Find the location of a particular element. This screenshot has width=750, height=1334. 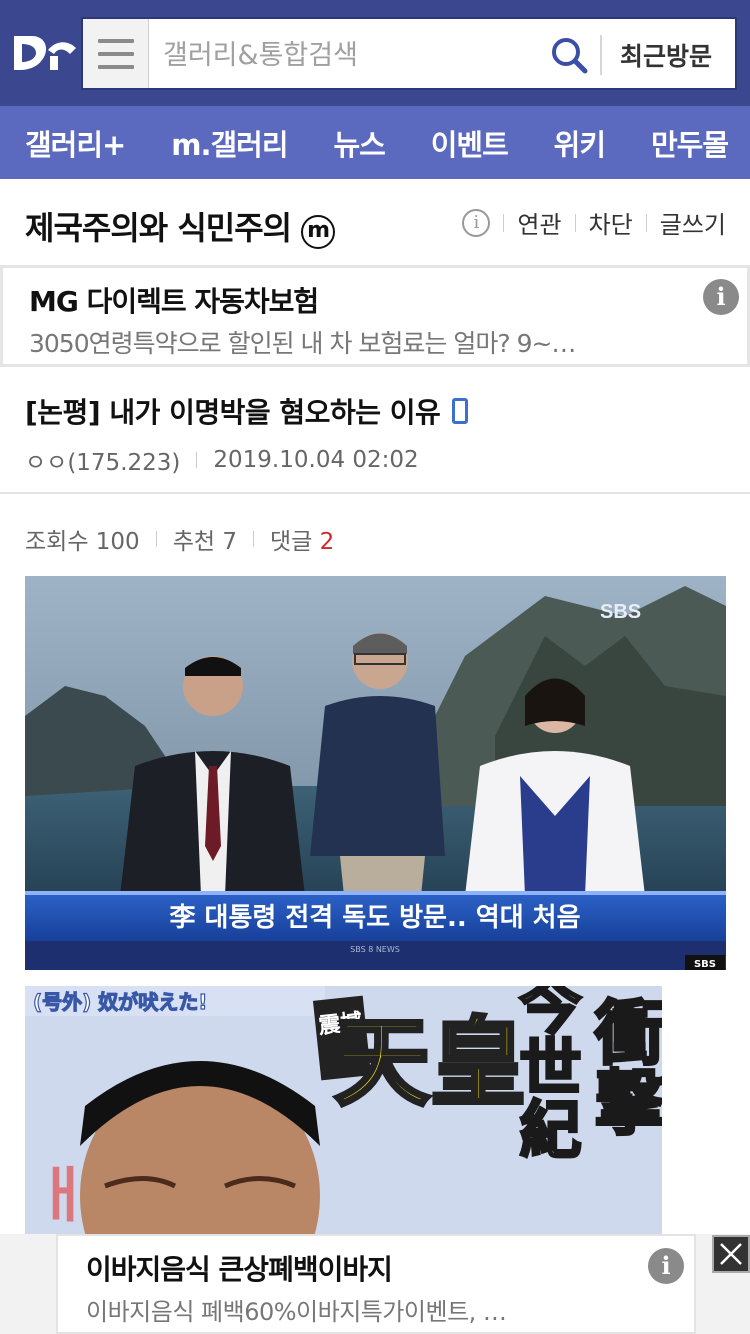

minor-gallery-badge-icon: m is located at coordinates (318, 232).